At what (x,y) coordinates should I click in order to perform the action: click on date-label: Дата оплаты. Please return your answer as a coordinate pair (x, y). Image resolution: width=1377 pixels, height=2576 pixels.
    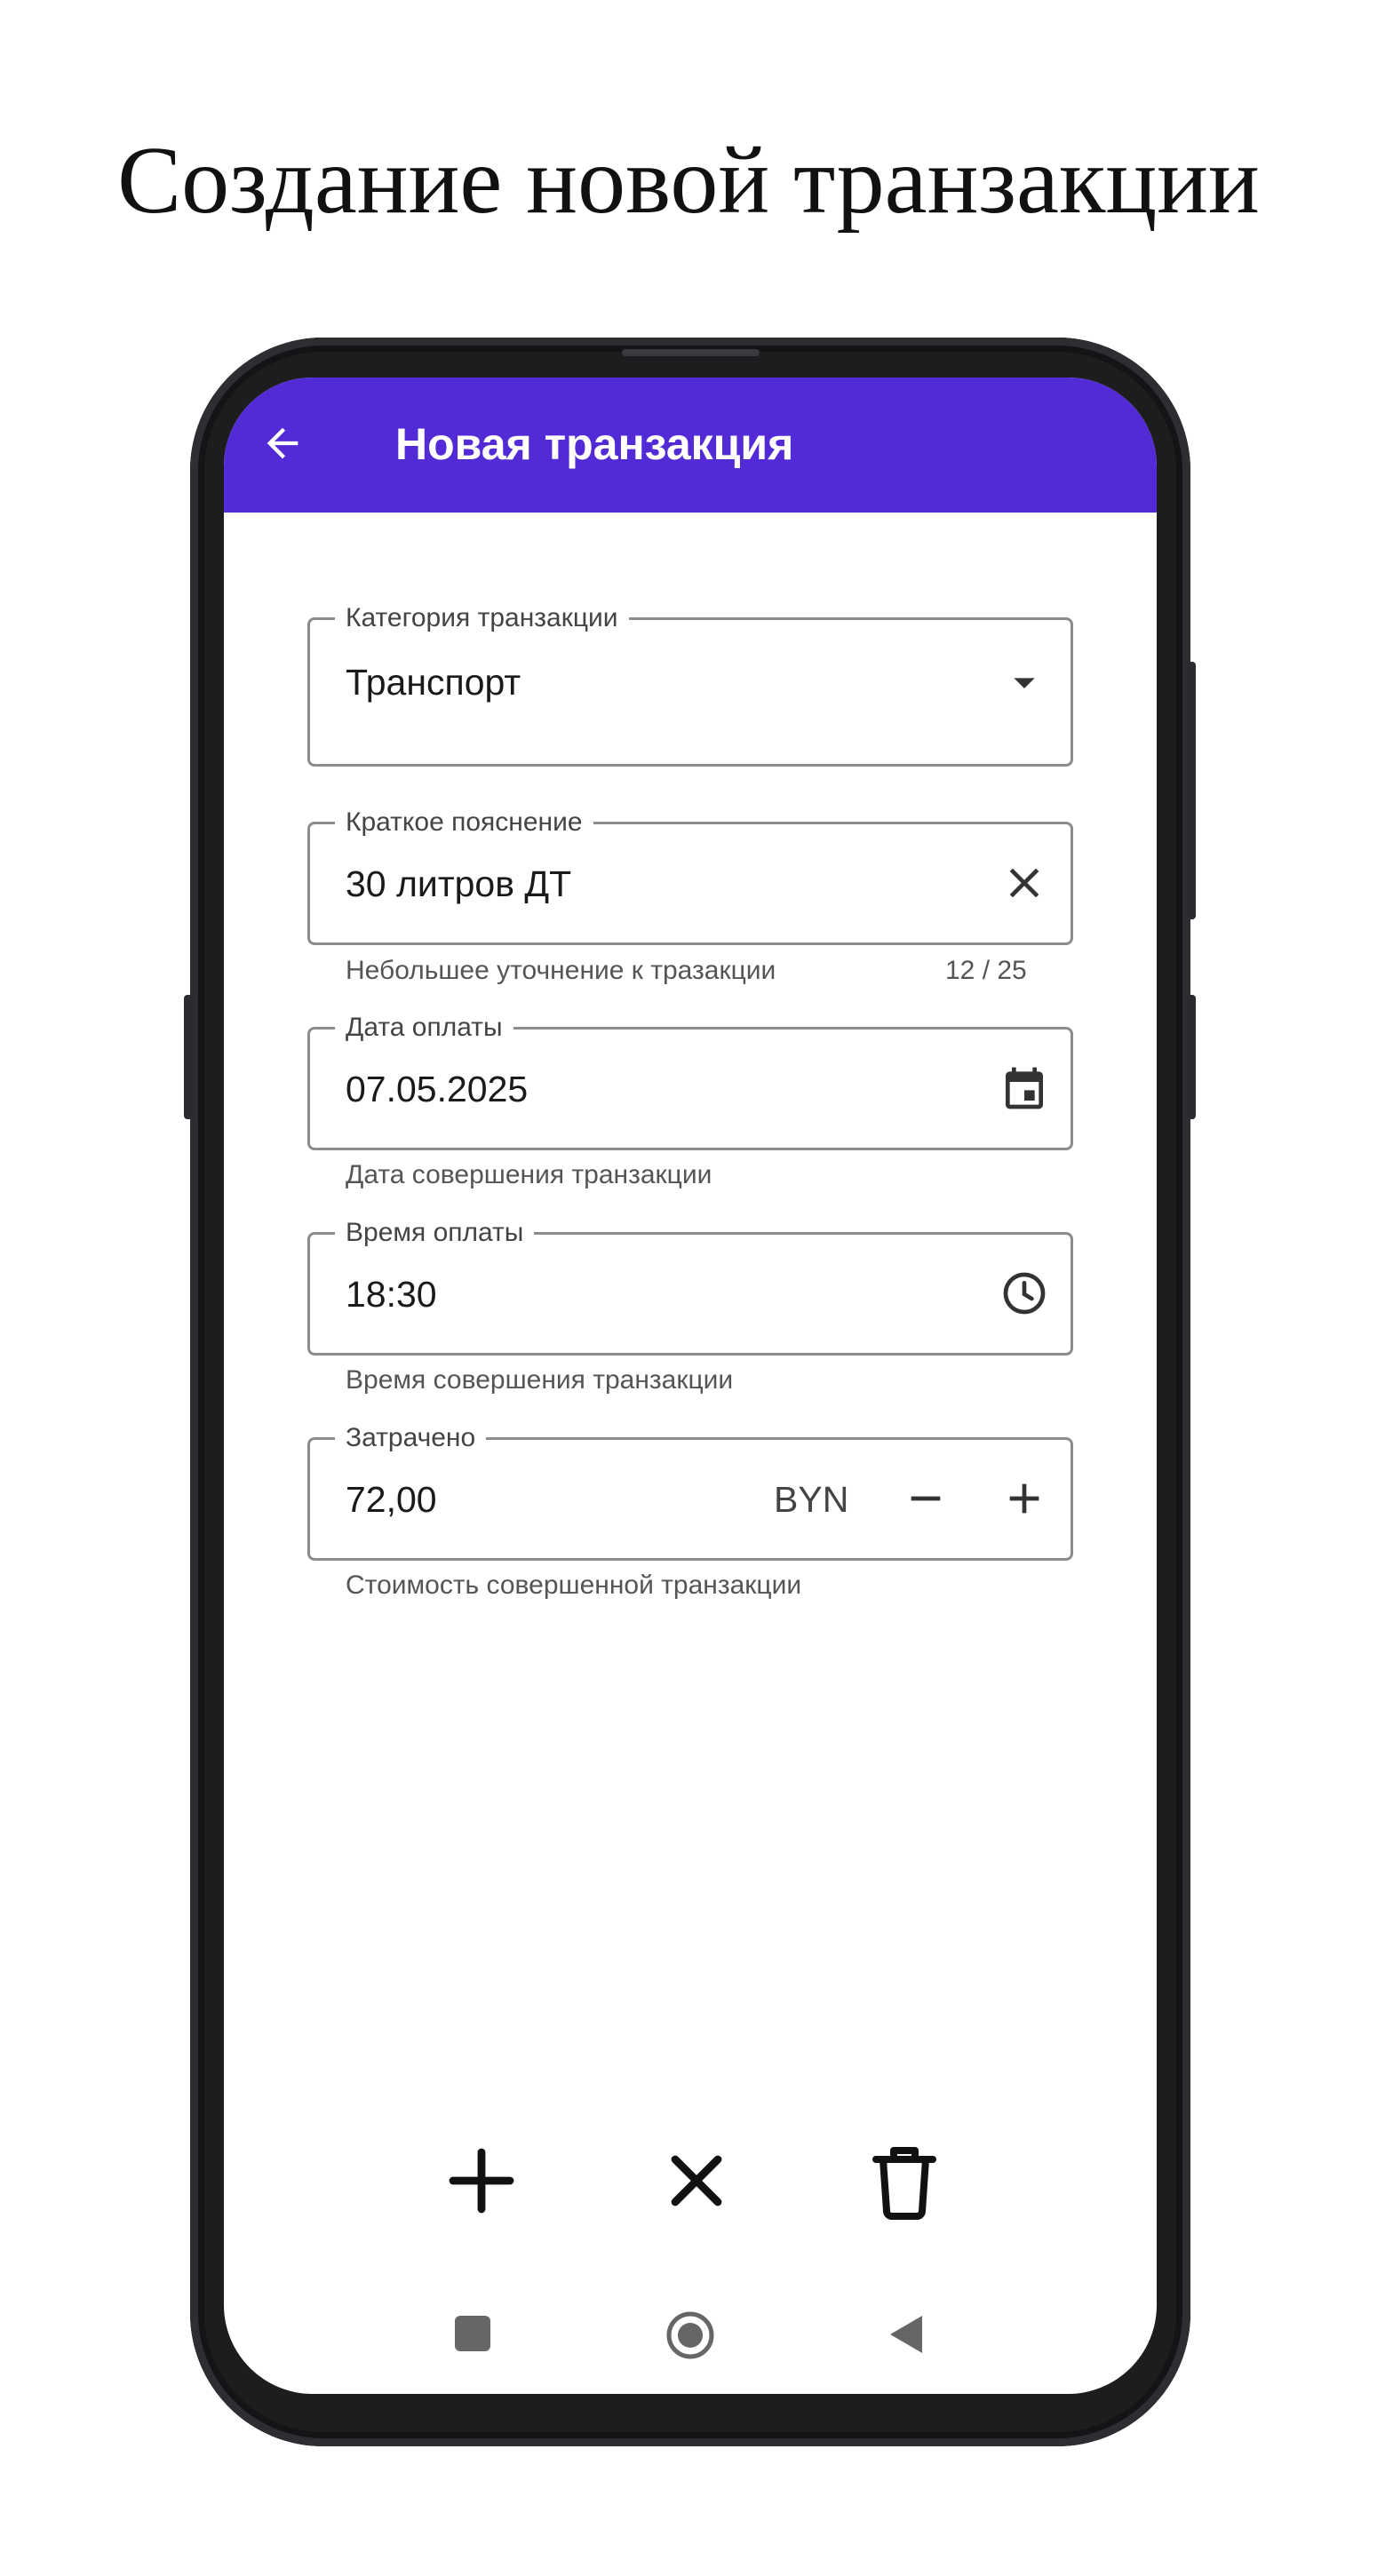
    Looking at the image, I should click on (424, 1028).